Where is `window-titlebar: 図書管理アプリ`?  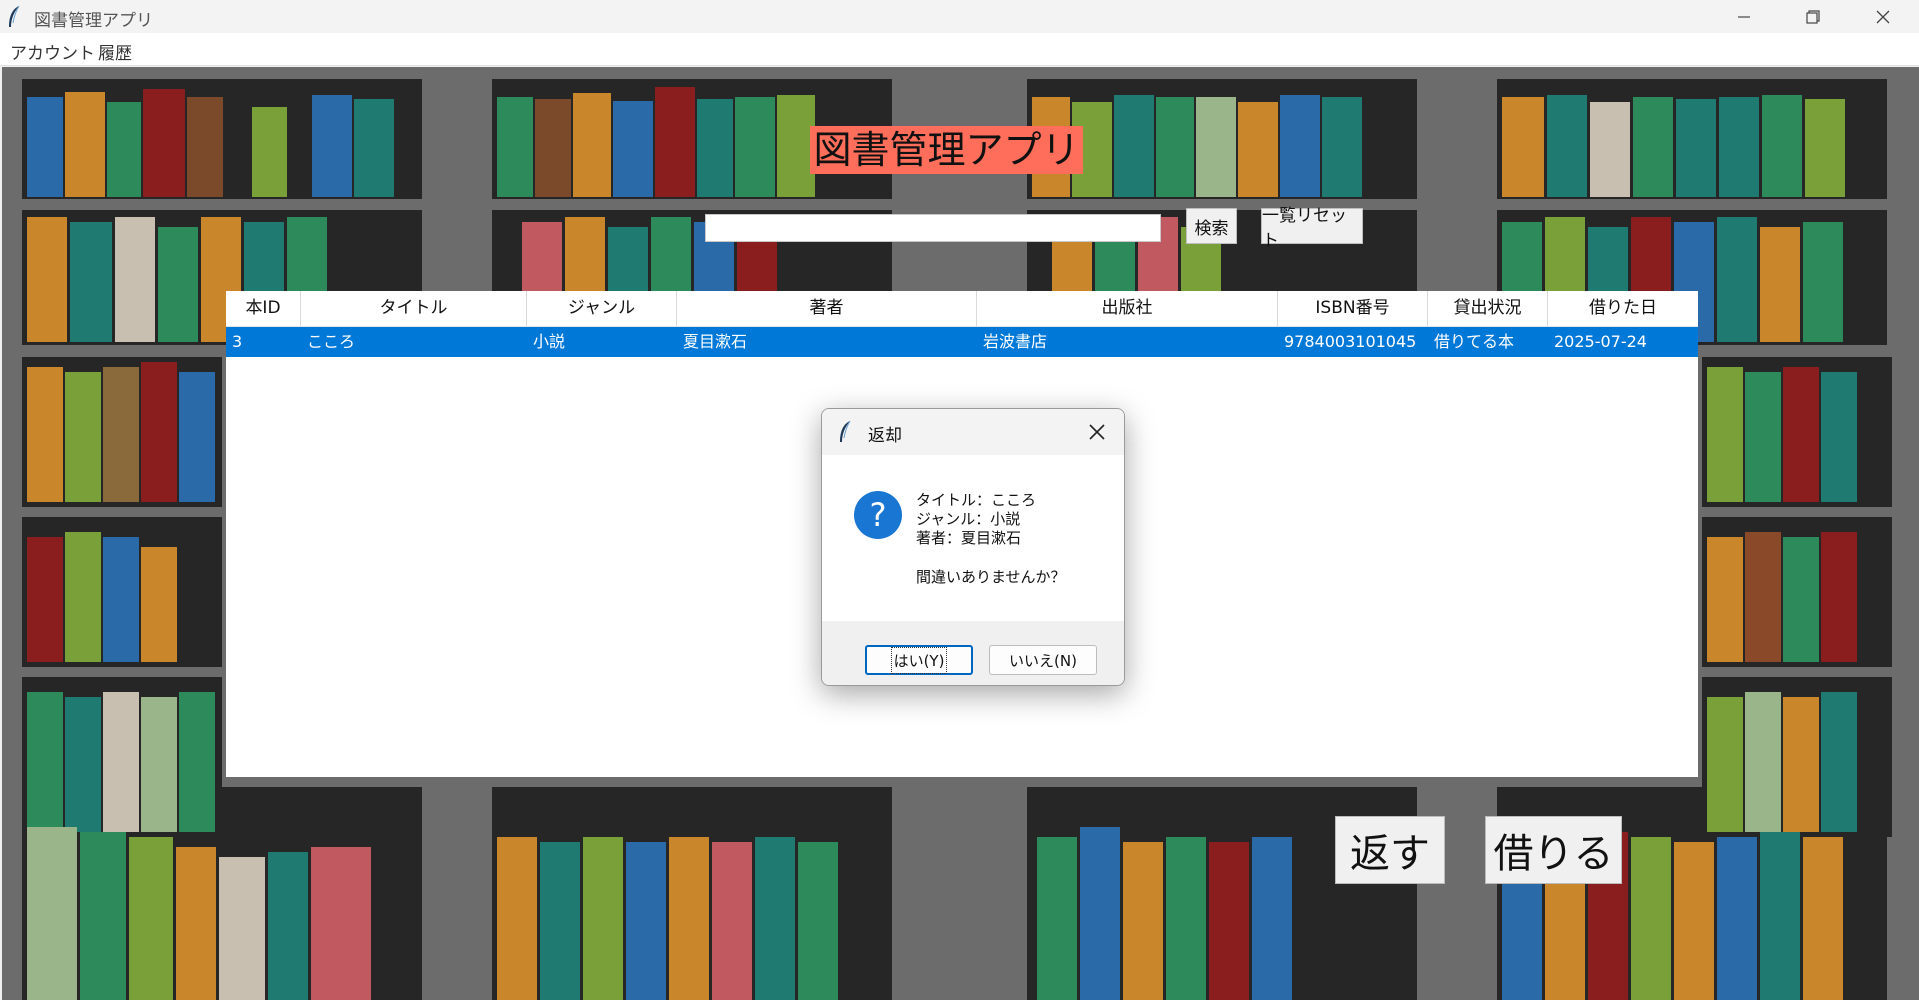 window-titlebar: 図書管理アプリ is located at coordinates (959, 16).